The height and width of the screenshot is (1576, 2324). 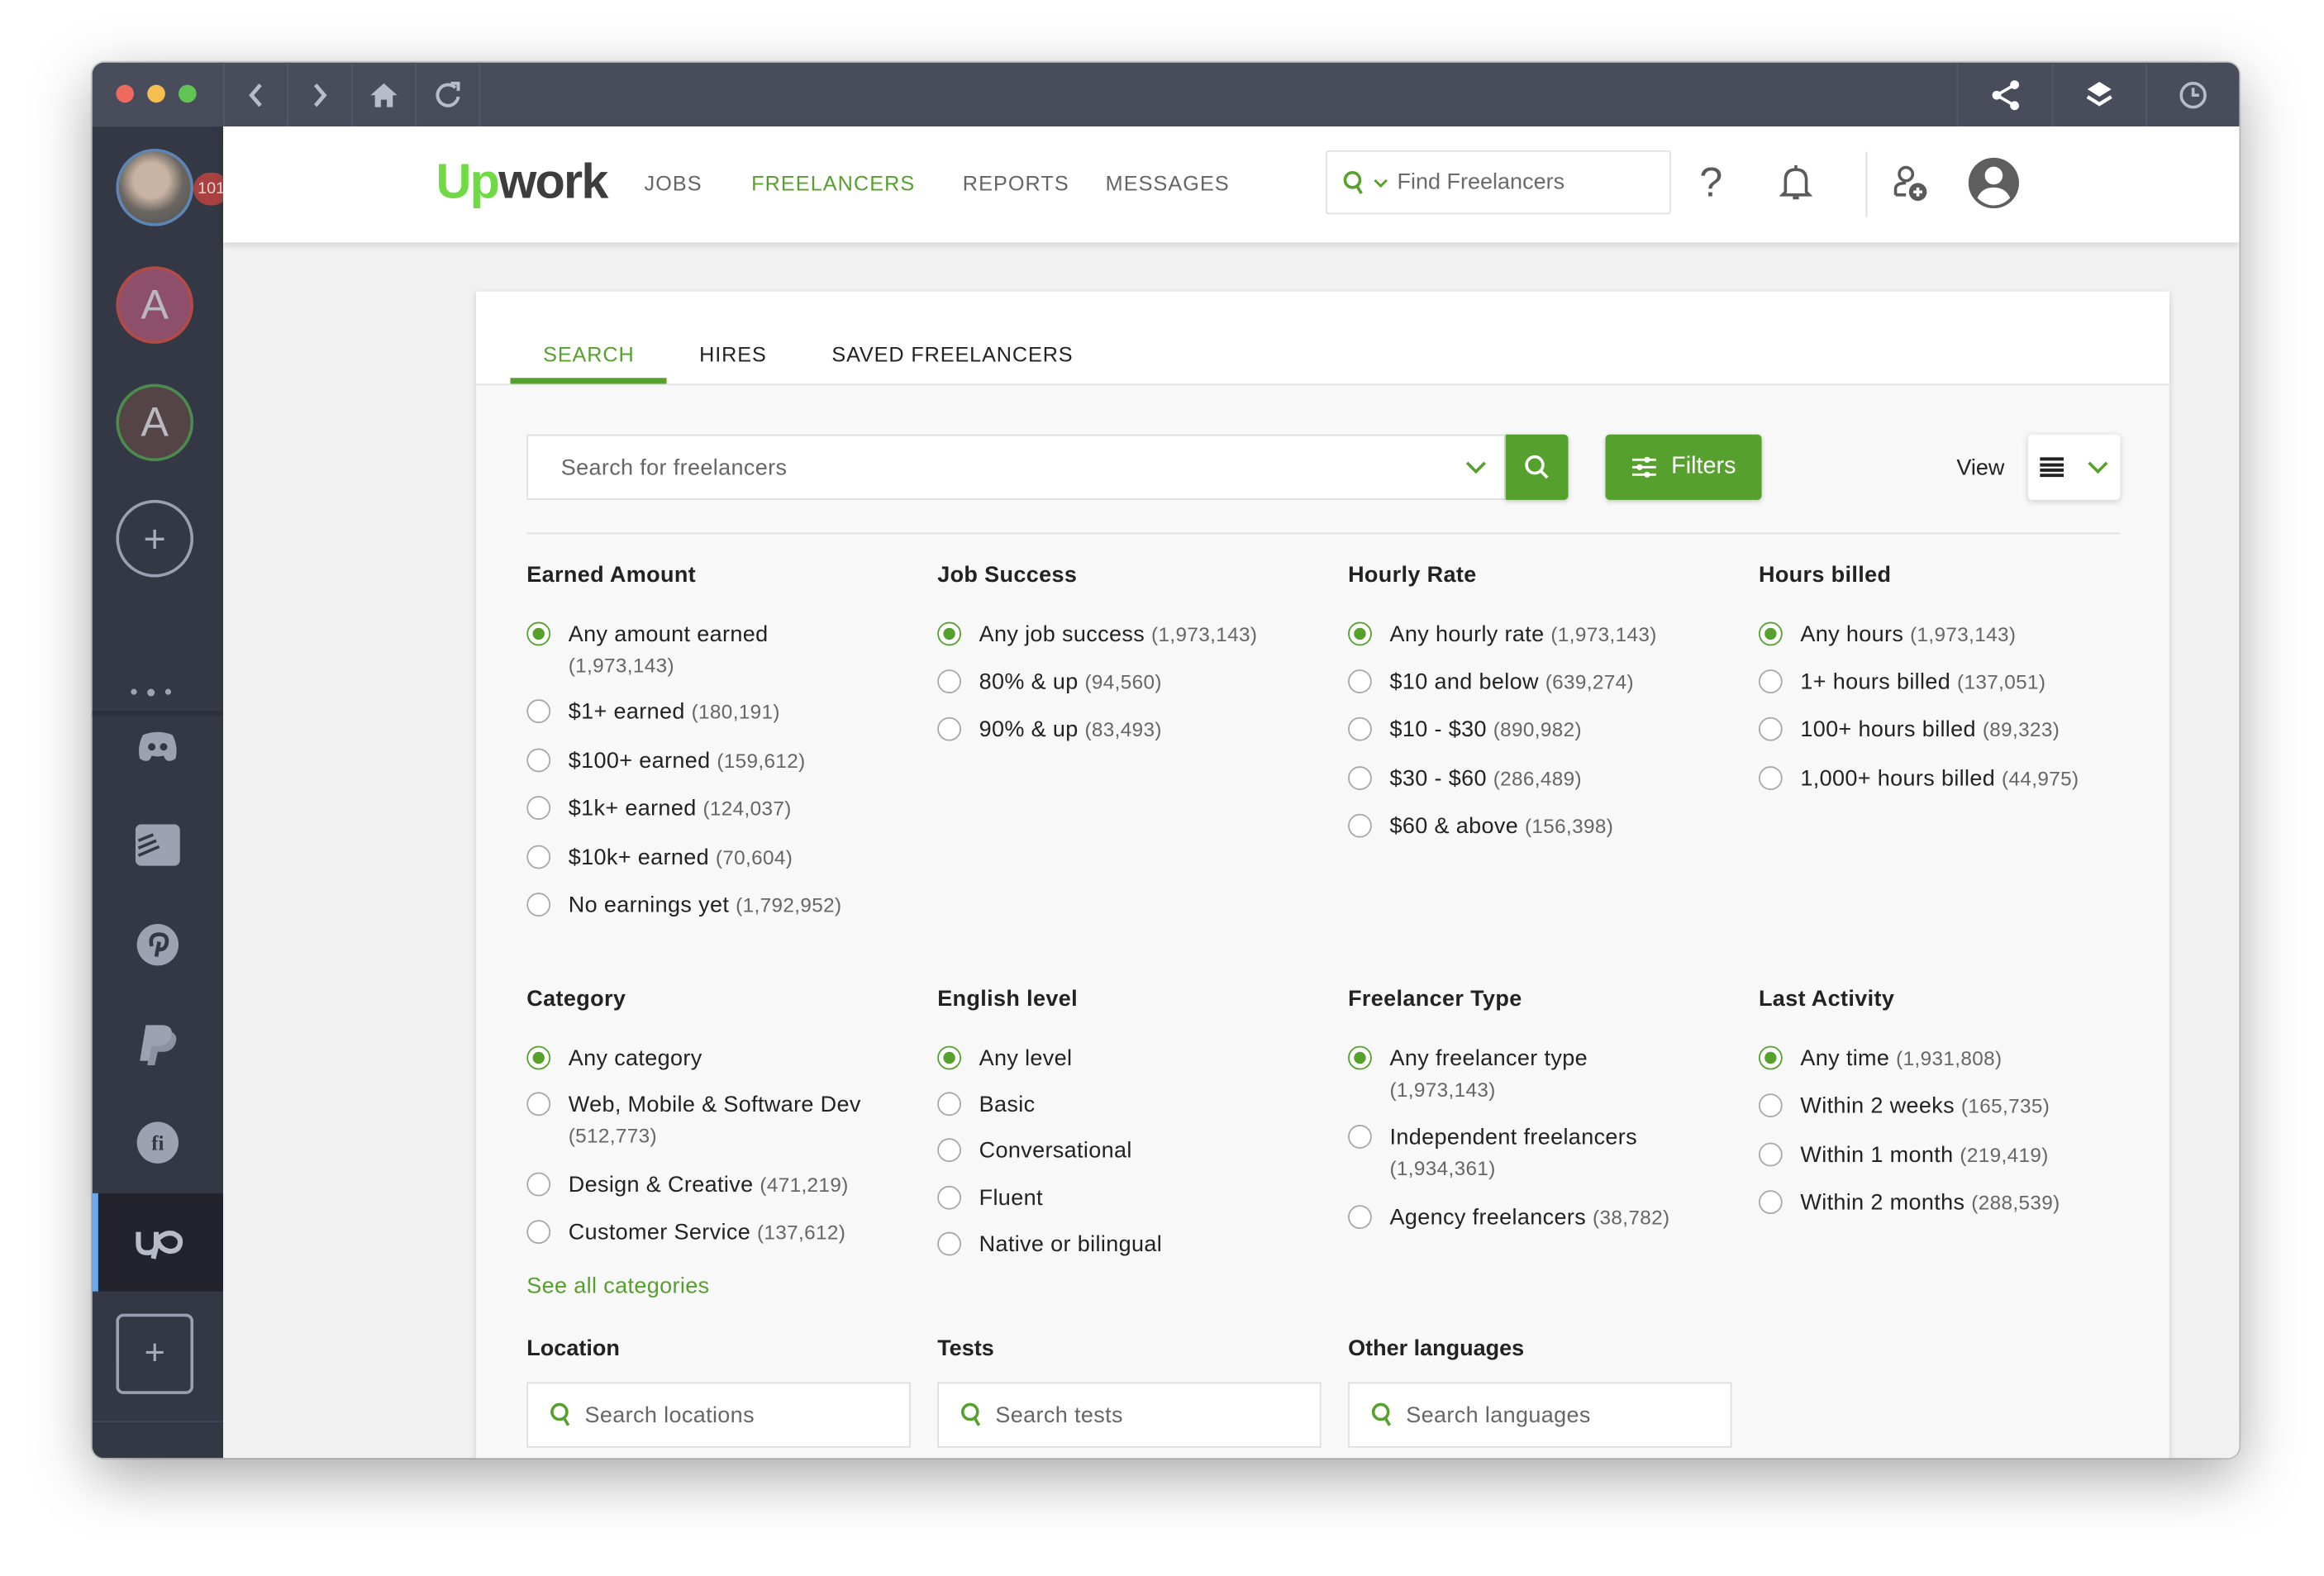 What do you see at coordinates (155, 422) in the screenshot?
I see `account-avatar-2: A` at bounding box center [155, 422].